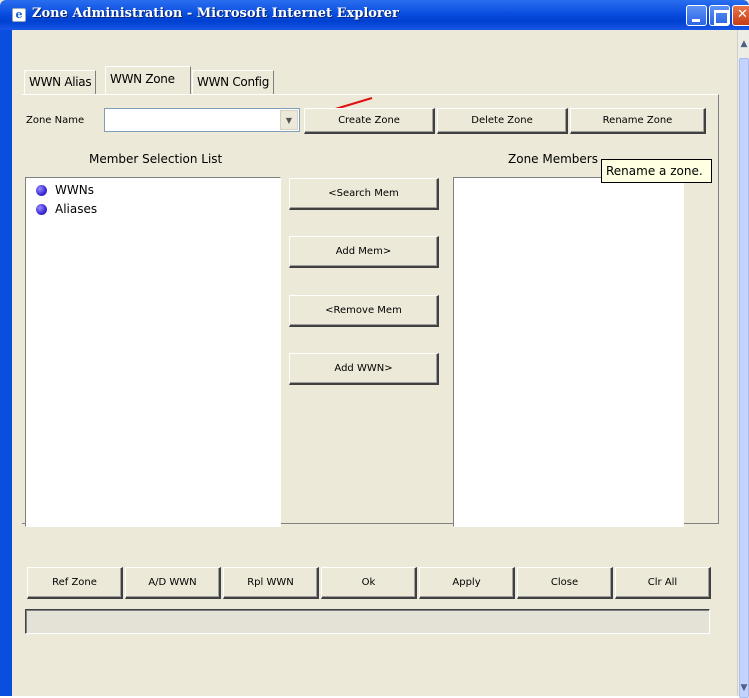 This screenshot has width=749, height=698. What do you see at coordinates (369, 583) in the screenshot?
I see `ok-button: Ok` at bounding box center [369, 583].